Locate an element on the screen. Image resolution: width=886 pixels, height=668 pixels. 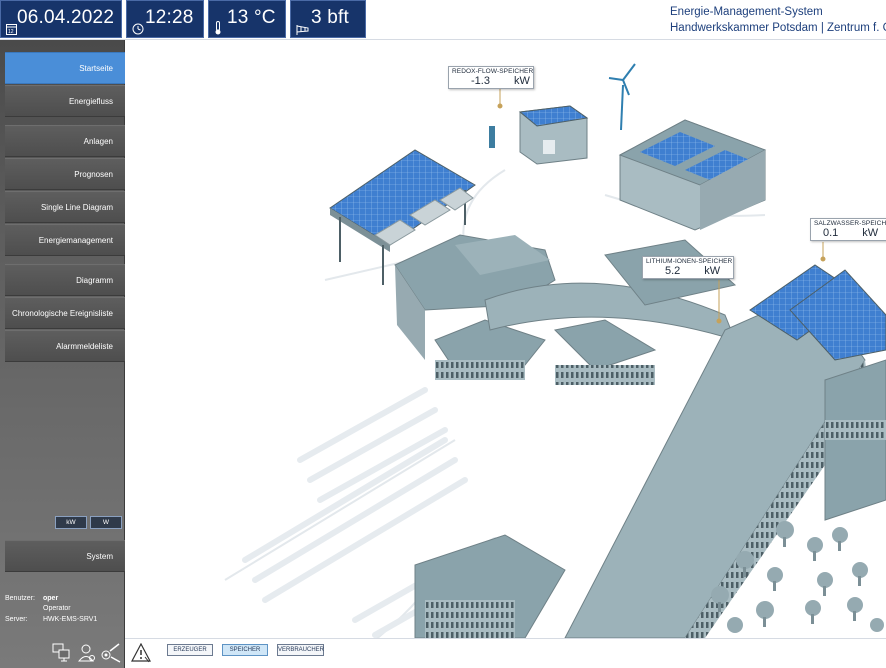
salzwasser-callout: SALZWASSER-SPEICHE 0.1 kW is located at coordinates (848, 229).